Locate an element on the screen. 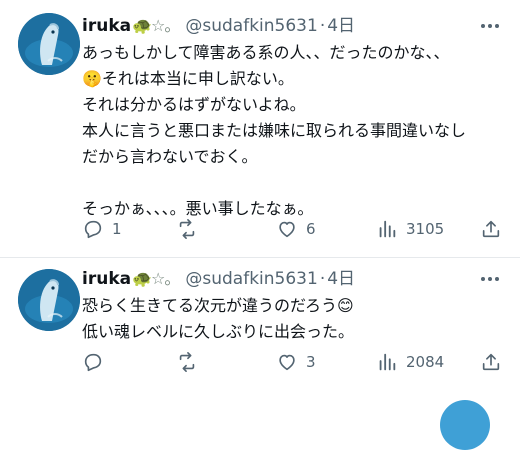 This screenshot has width=520, height=450. views-count: 2084 is located at coordinates (425, 362).